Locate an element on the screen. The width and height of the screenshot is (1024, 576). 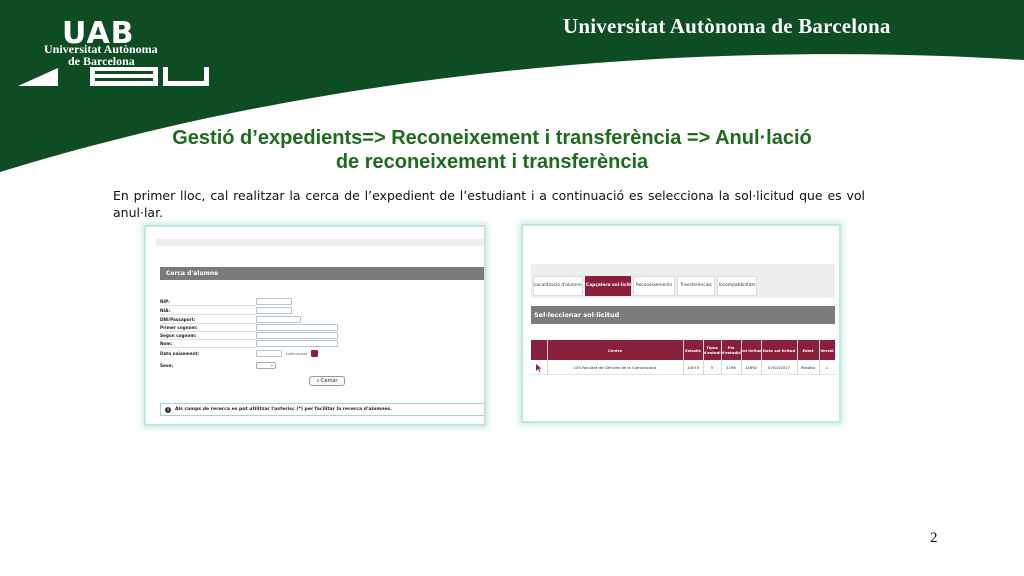
search-button-label: Cercar is located at coordinates (329, 381).